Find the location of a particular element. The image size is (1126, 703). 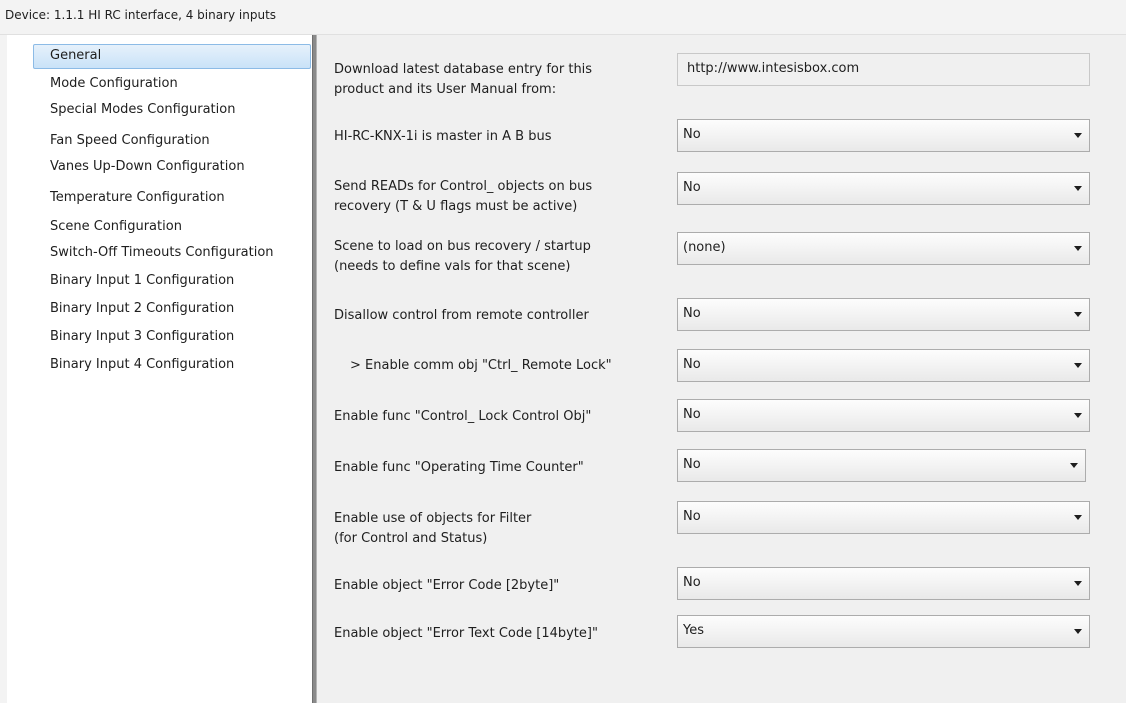

error-text-select: Yes is located at coordinates (883, 631).